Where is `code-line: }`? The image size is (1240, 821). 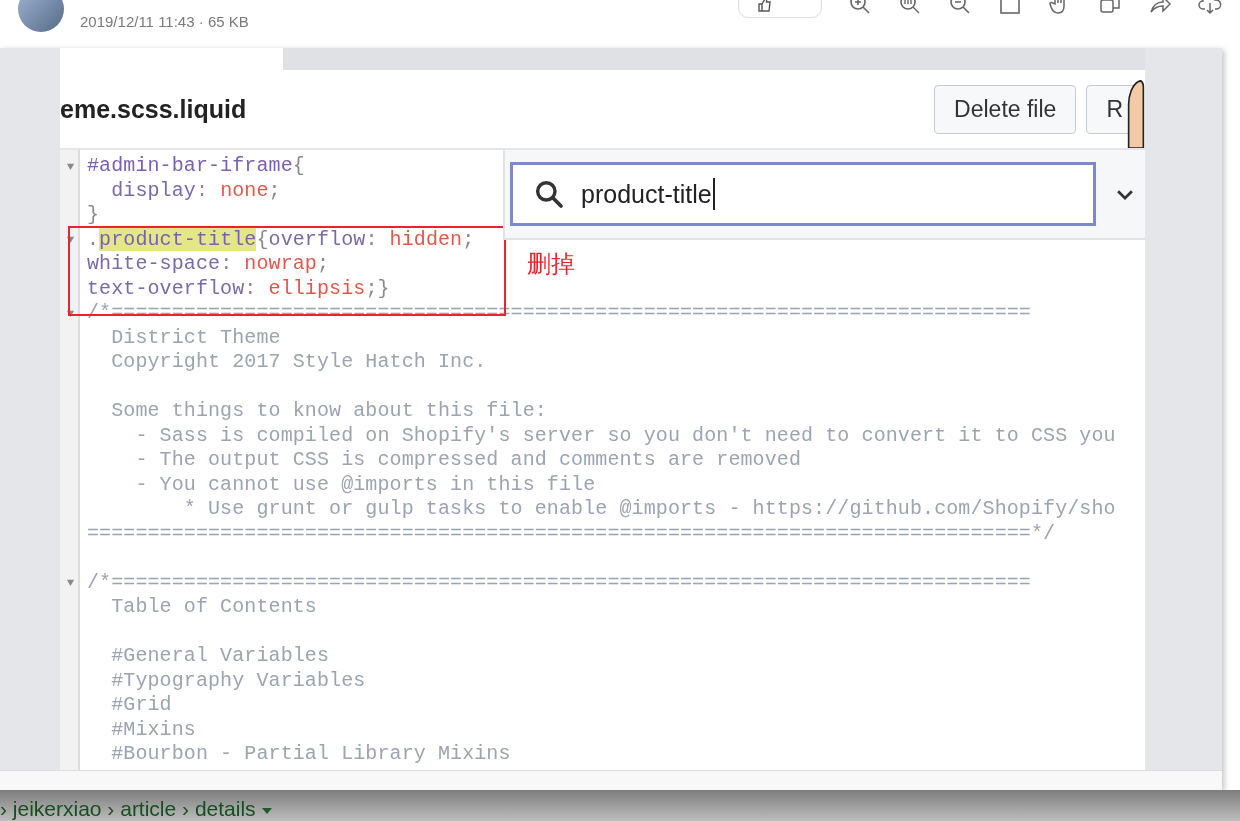 code-line: } is located at coordinates (93, 215).